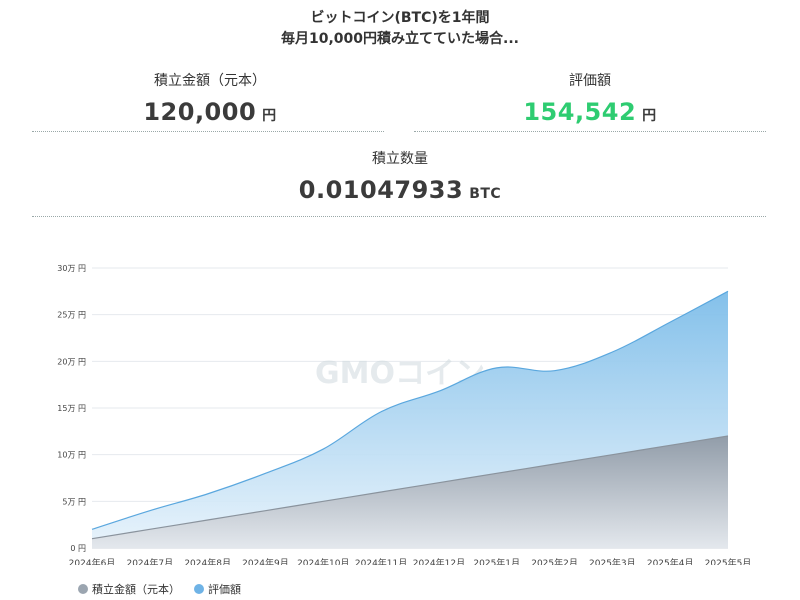  What do you see at coordinates (439, 561) in the screenshot?
I see `x-tick-label: 2024年12月` at bounding box center [439, 561].